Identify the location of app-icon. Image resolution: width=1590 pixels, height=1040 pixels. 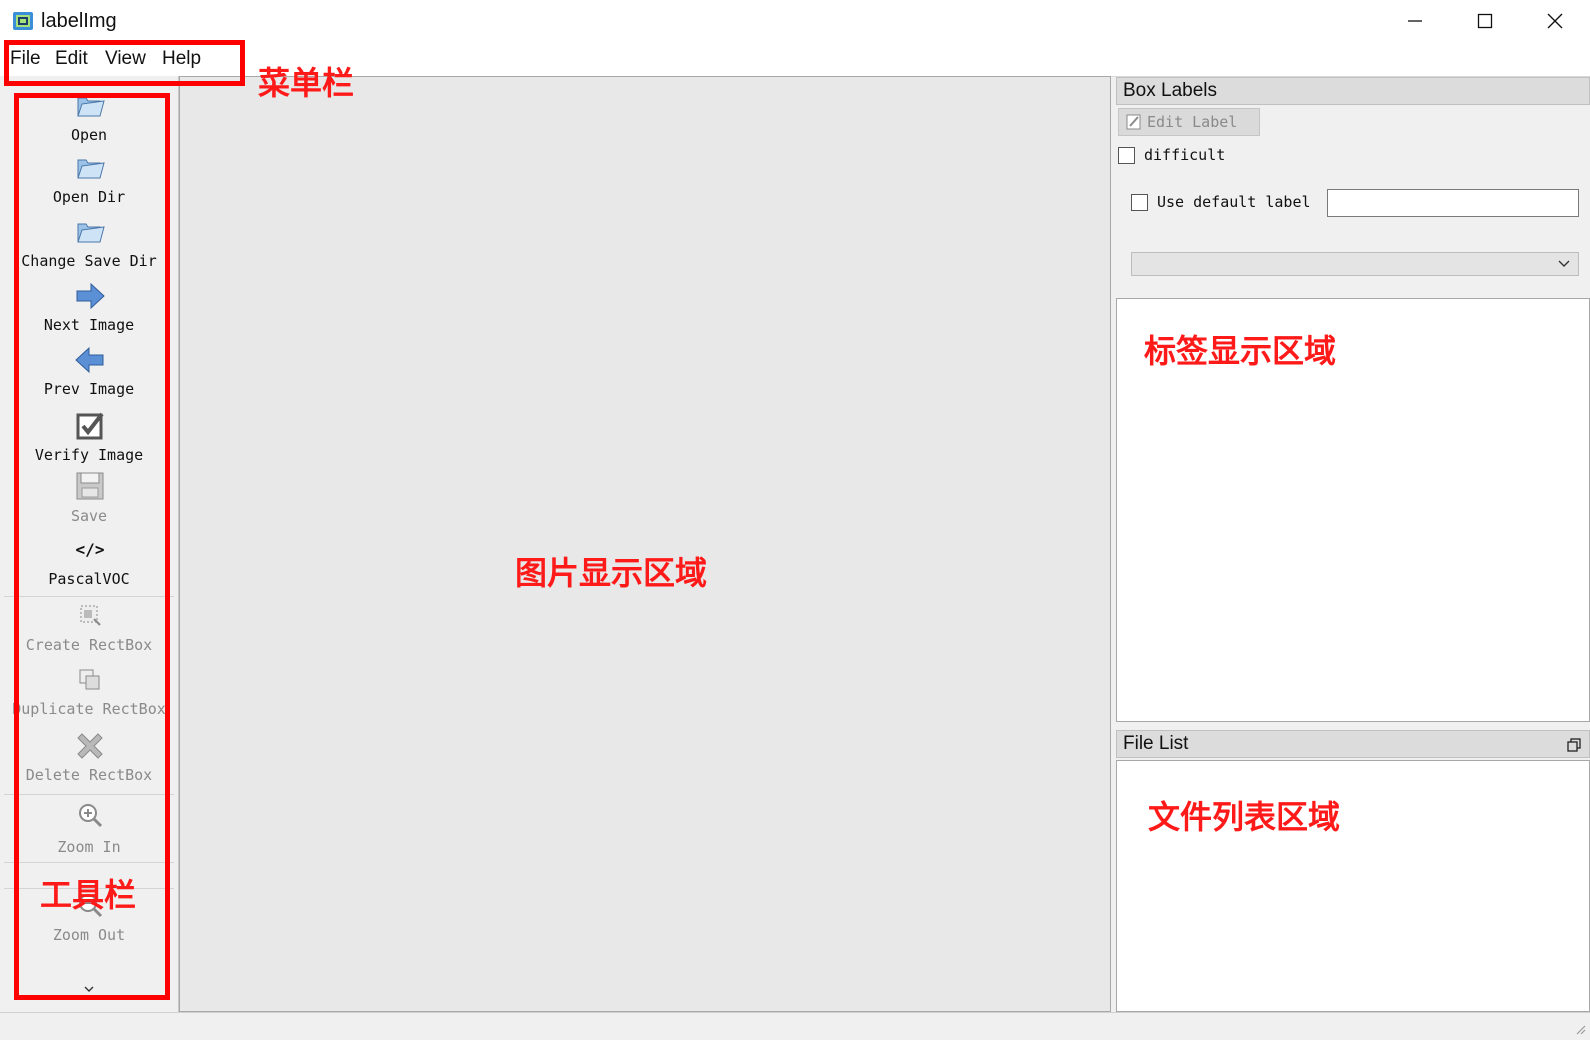
(23, 21).